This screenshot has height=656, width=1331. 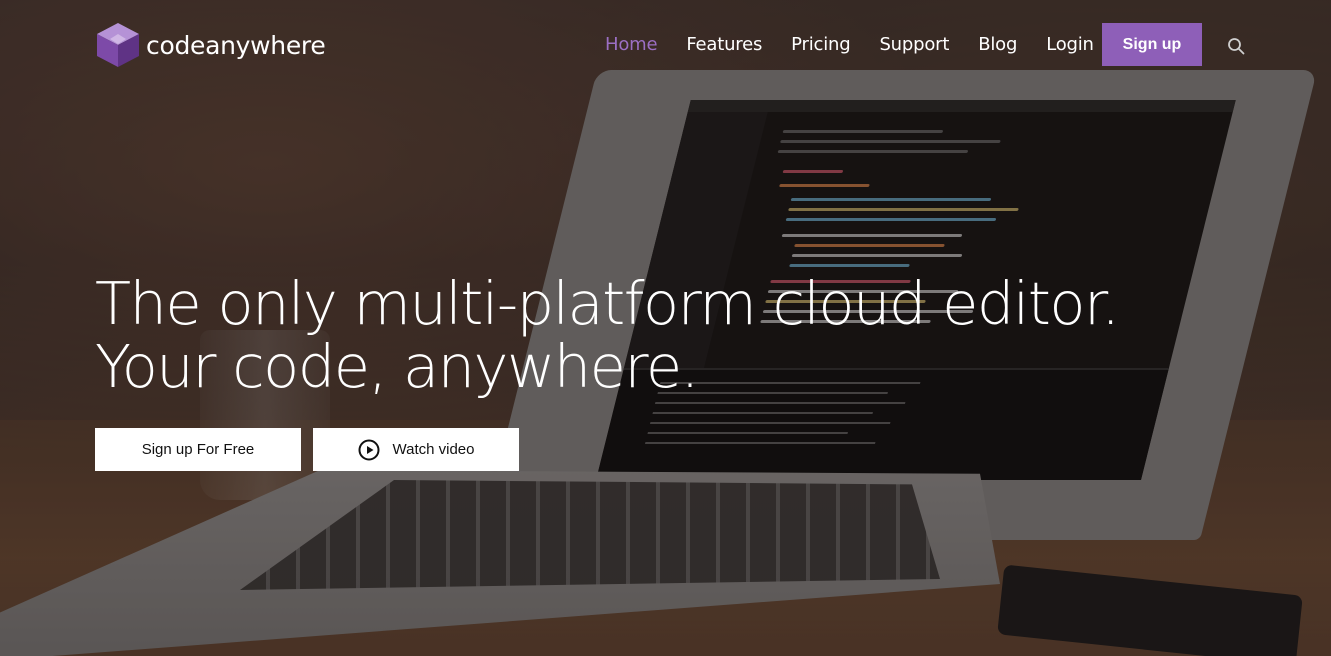 I want to click on watch-video-button: Watch video, so click(x=416, y=449).